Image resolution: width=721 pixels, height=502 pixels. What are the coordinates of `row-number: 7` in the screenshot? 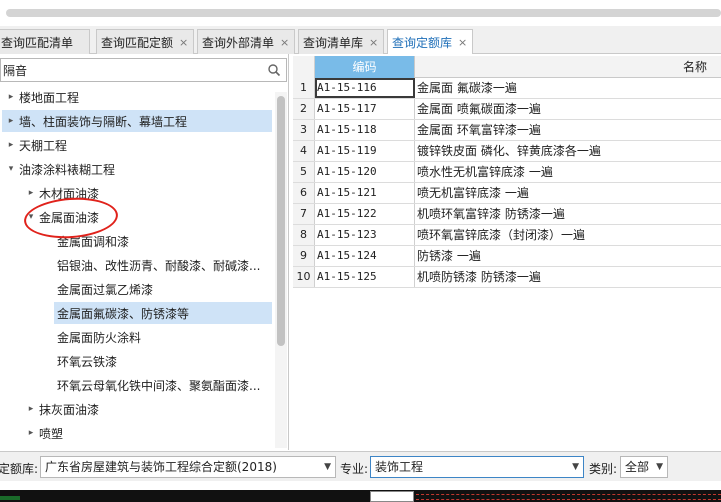 It's located at (304, 214).